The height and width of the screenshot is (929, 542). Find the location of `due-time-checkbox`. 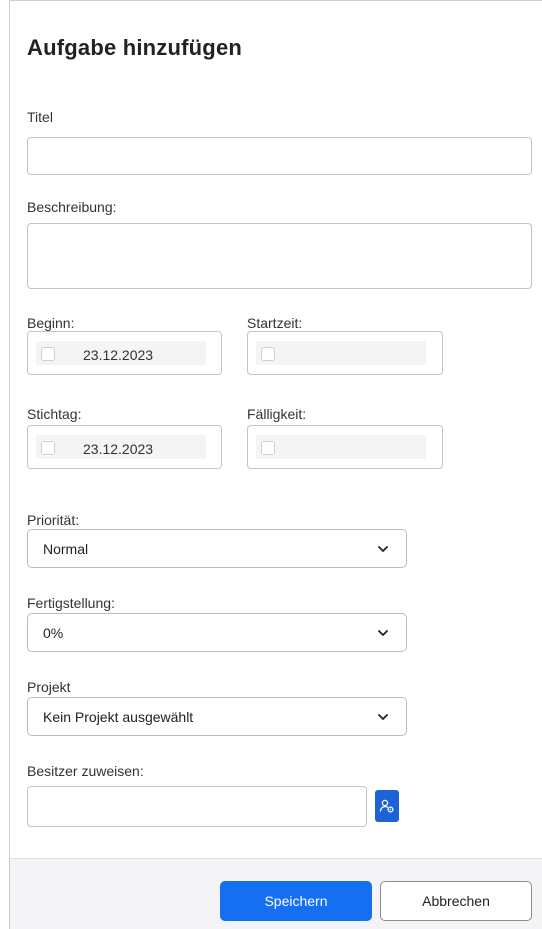

due-time-checkbox is located at coordinates (268, 448).